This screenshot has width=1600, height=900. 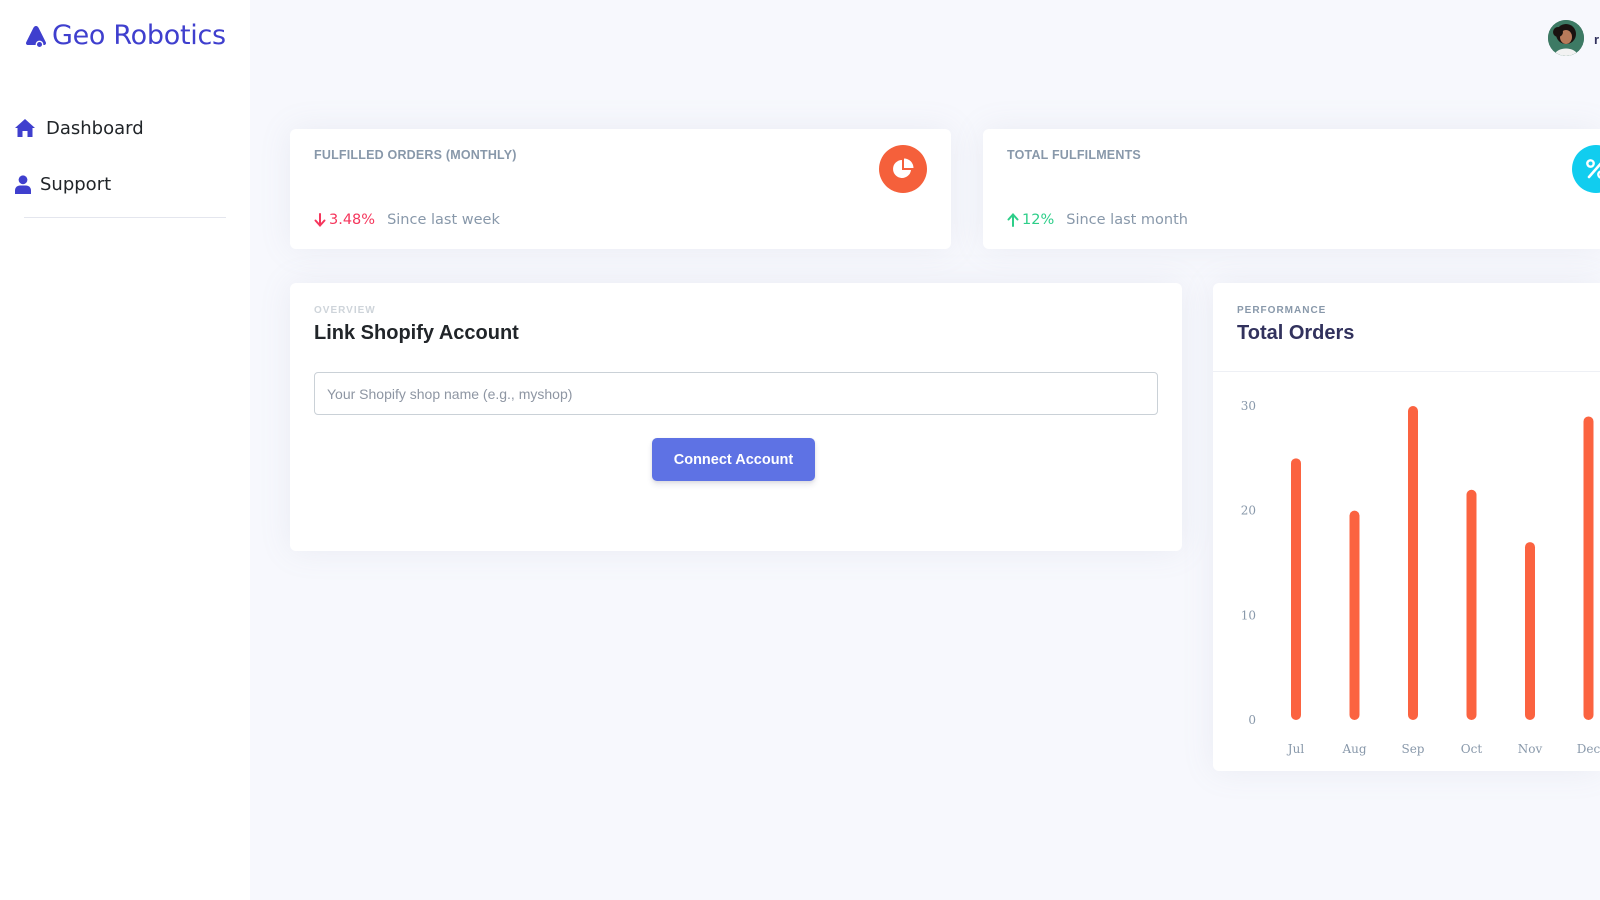 What do you see at coordinates (1248, 511) in the screenshot?
I see `y-tick-label: 20` at bounding box center [1248, 511].